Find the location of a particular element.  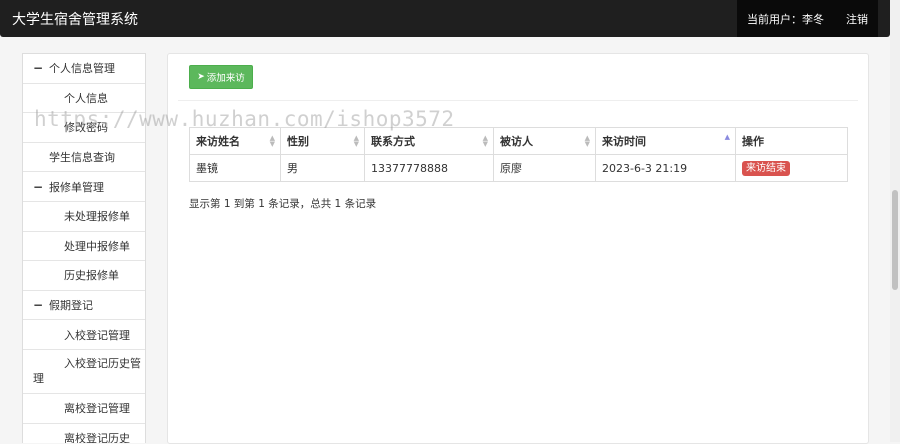

table-header-row: 来访姓名 ▲ ▼ 性别 ▲ ▼ 联系方式 ▲ ▼ 被访人 ▲ ▼ 来访时间 ▲ 操作 is located at coordinates (518, 141).